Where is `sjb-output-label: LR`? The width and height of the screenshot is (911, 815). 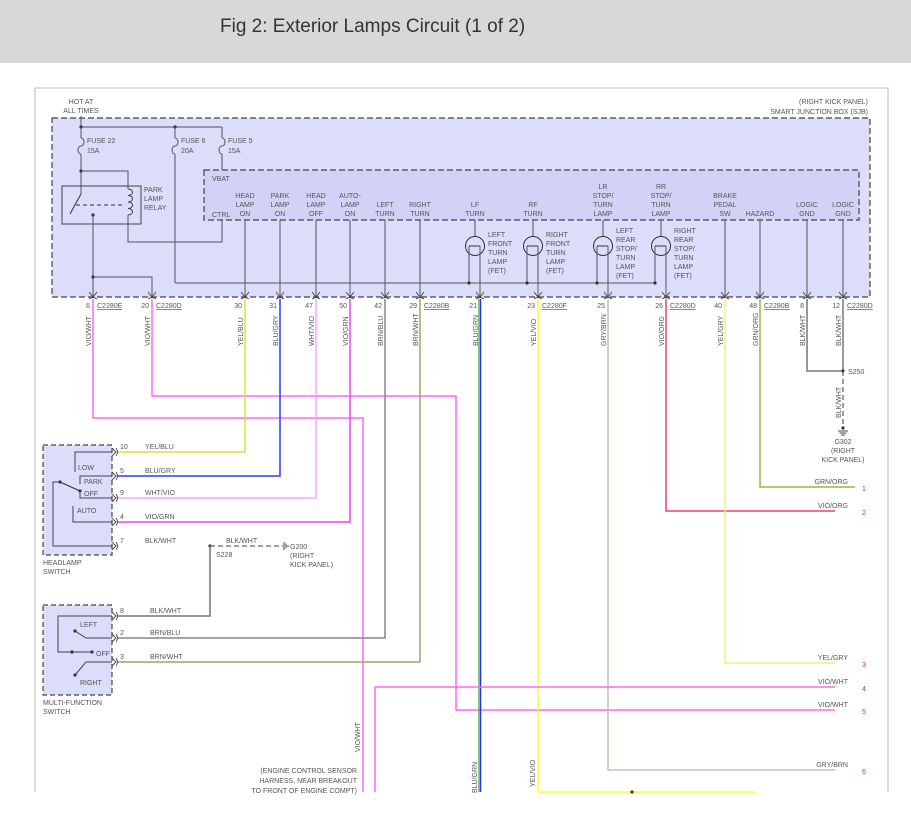 sjb-output-label: LR is located at coordinates (603, 187).